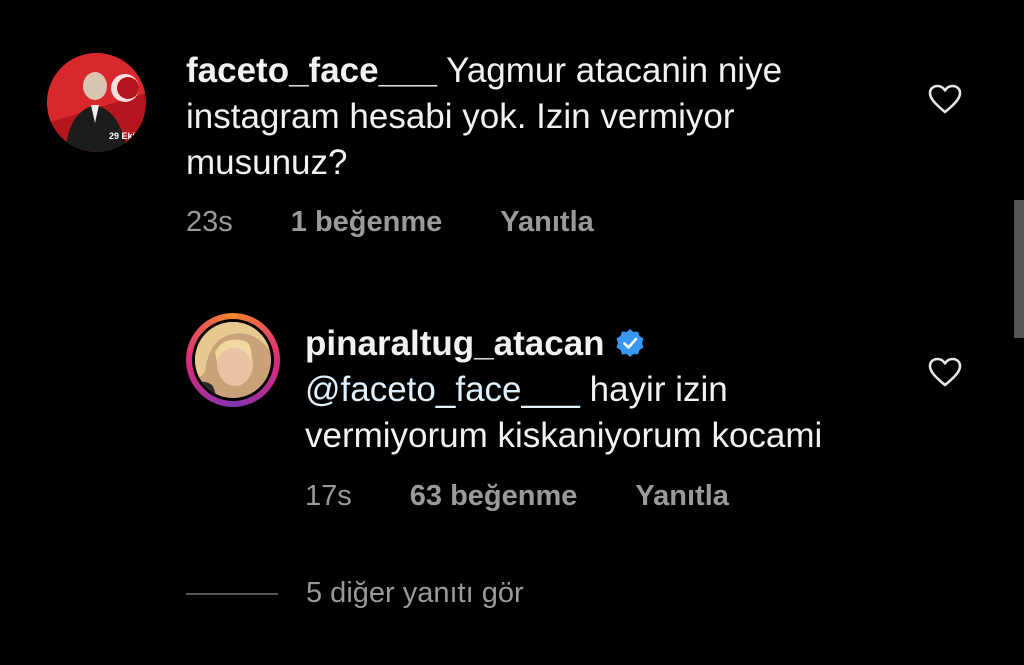 This screenshot has height=665, width=1024. Describe the element at coordinates (1019, 269) in the screenshot. I see `scrollbar-thumb` at that location.